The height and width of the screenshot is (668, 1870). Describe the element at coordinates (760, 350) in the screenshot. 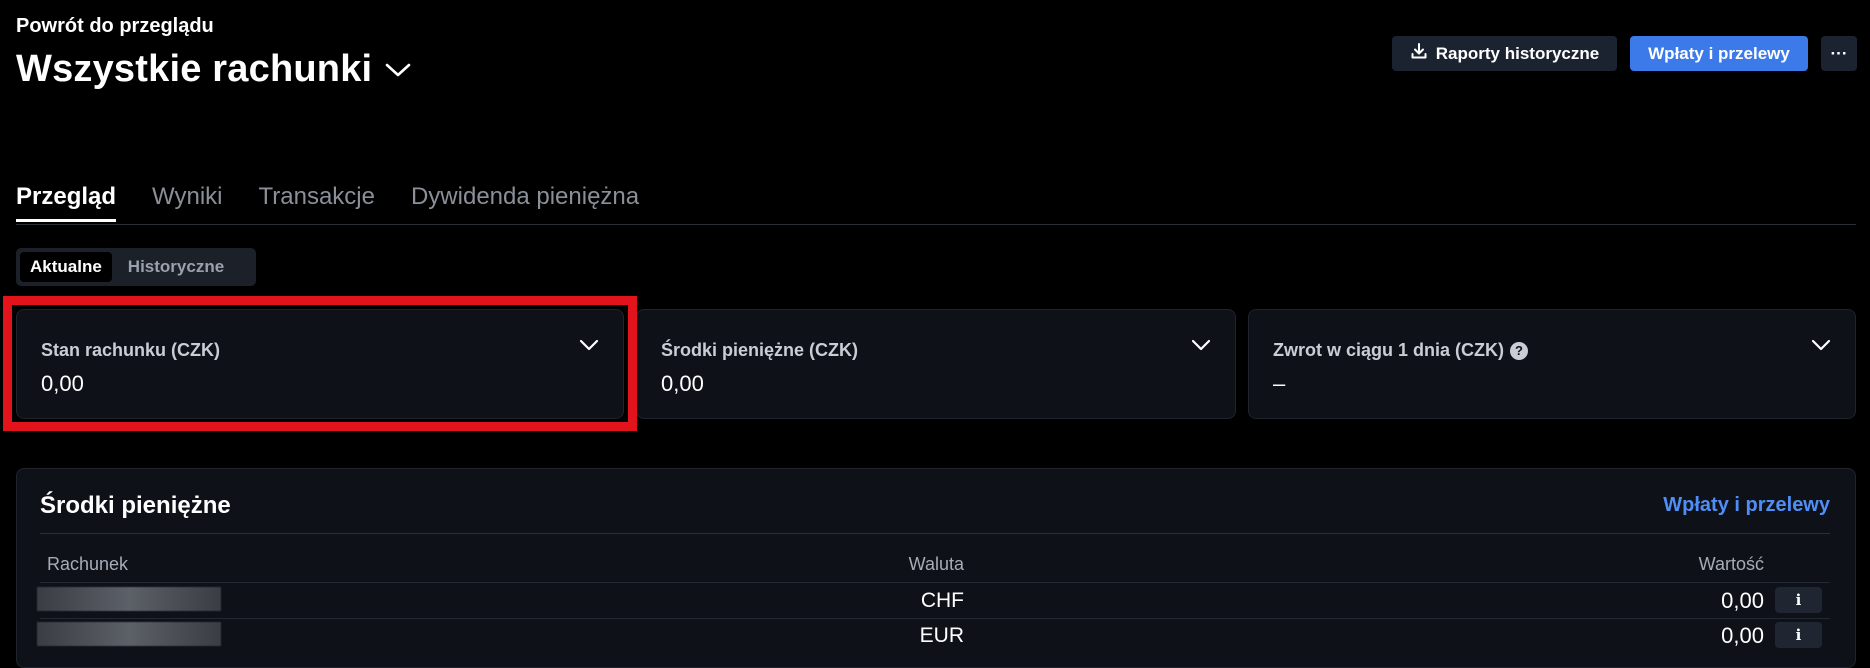

I see `cash-label: Środki pieniężne (CZK)` at that location.